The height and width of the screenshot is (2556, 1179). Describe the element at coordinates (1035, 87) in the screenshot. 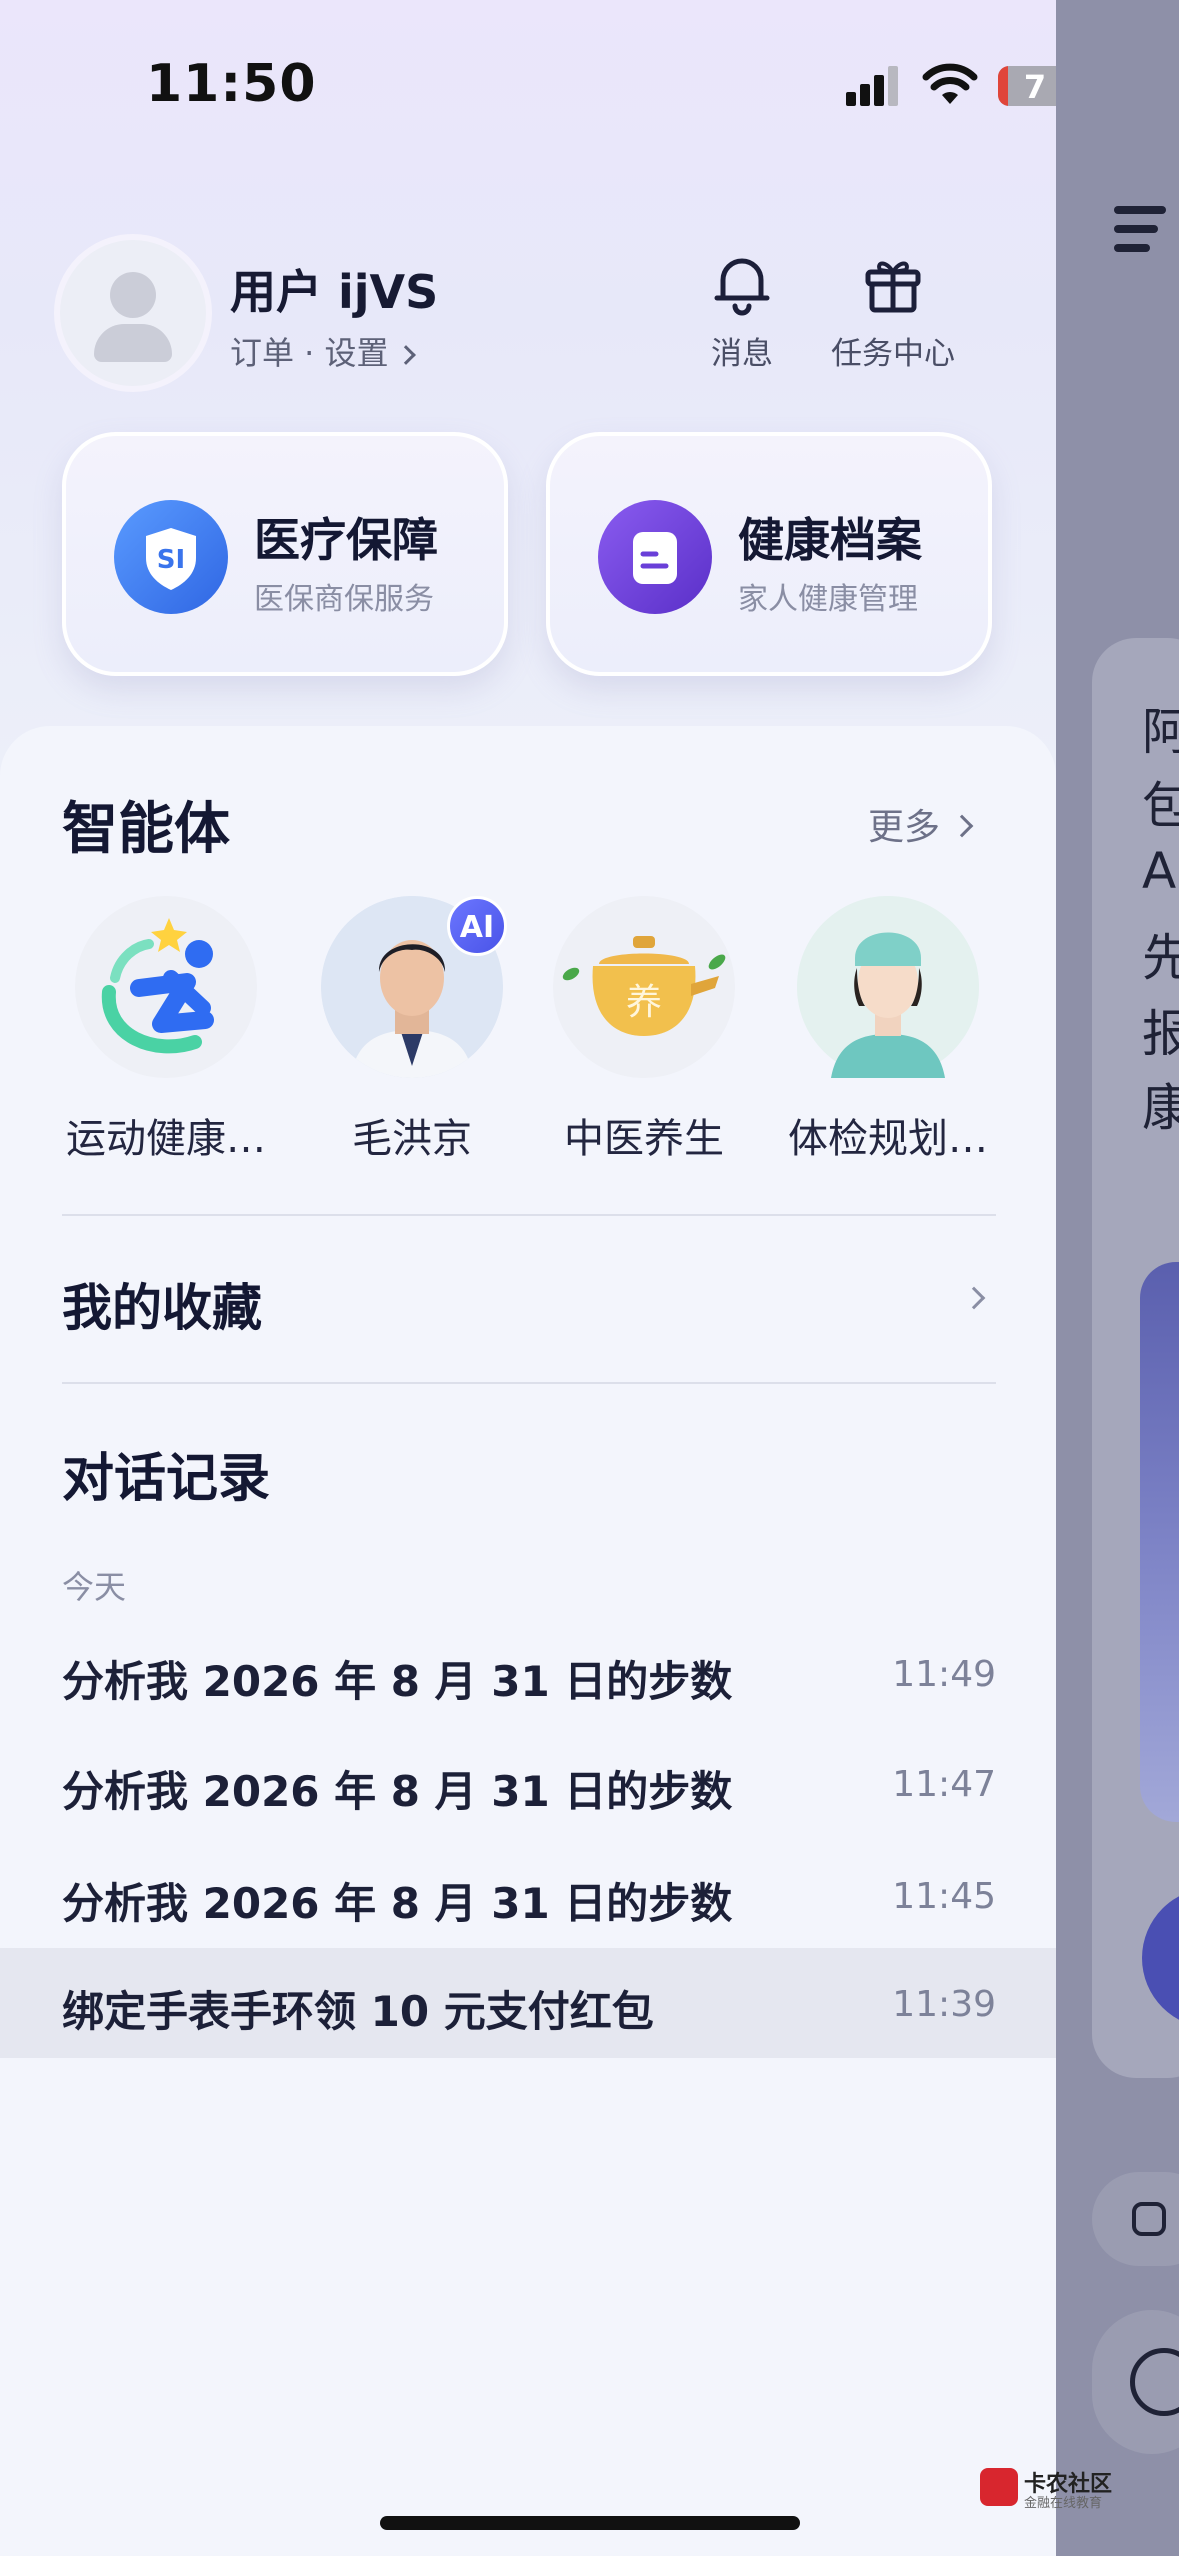

I see `battery-level: 7` at that location.